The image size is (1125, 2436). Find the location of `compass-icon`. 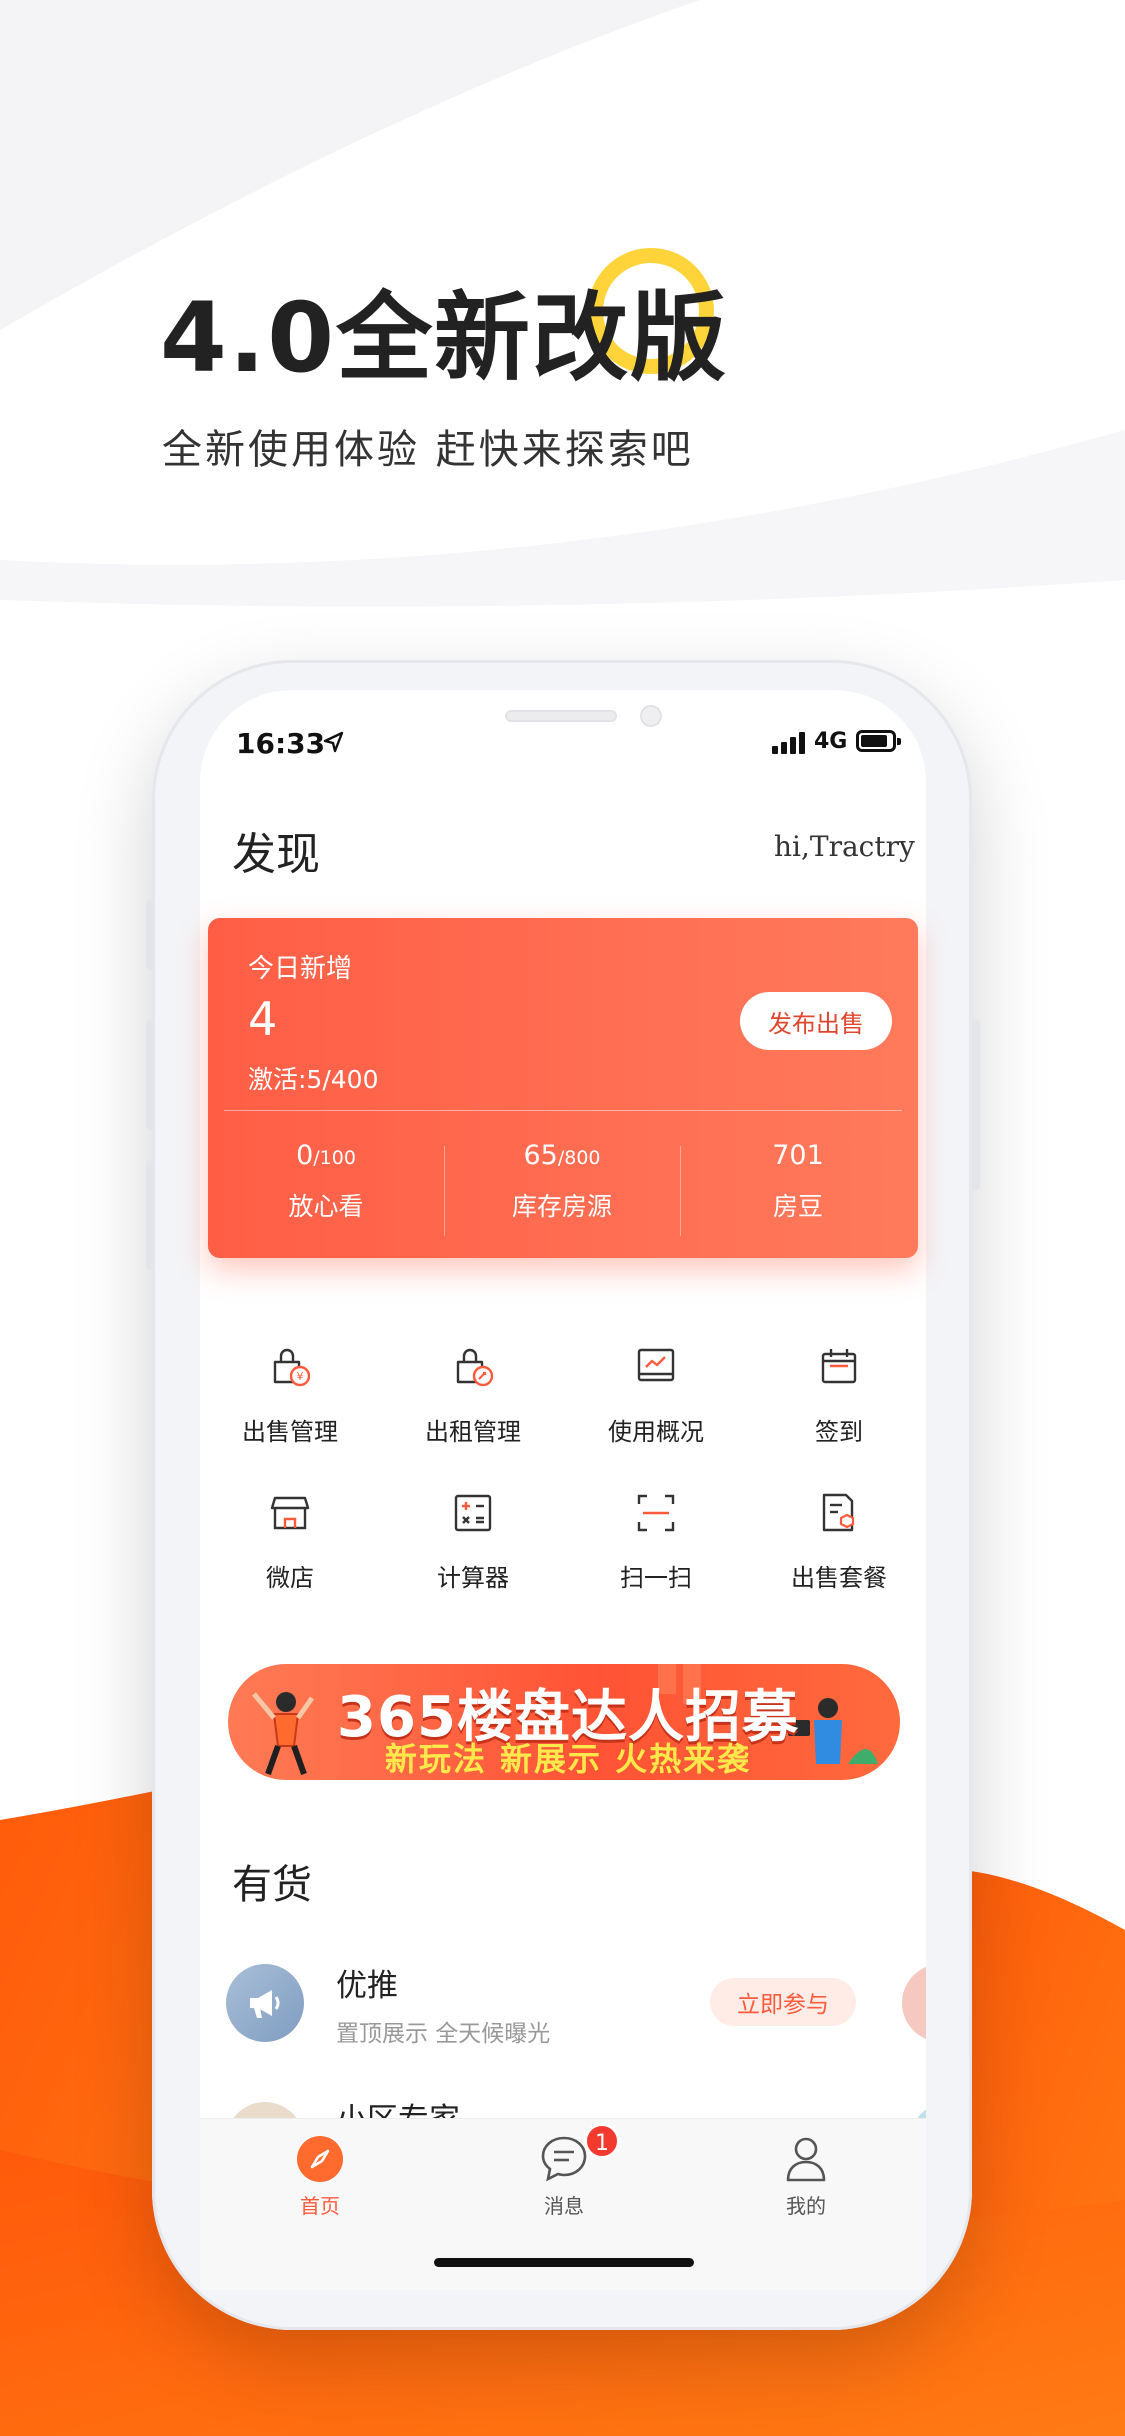

compass-icon is located at coordinates (320, 2159).